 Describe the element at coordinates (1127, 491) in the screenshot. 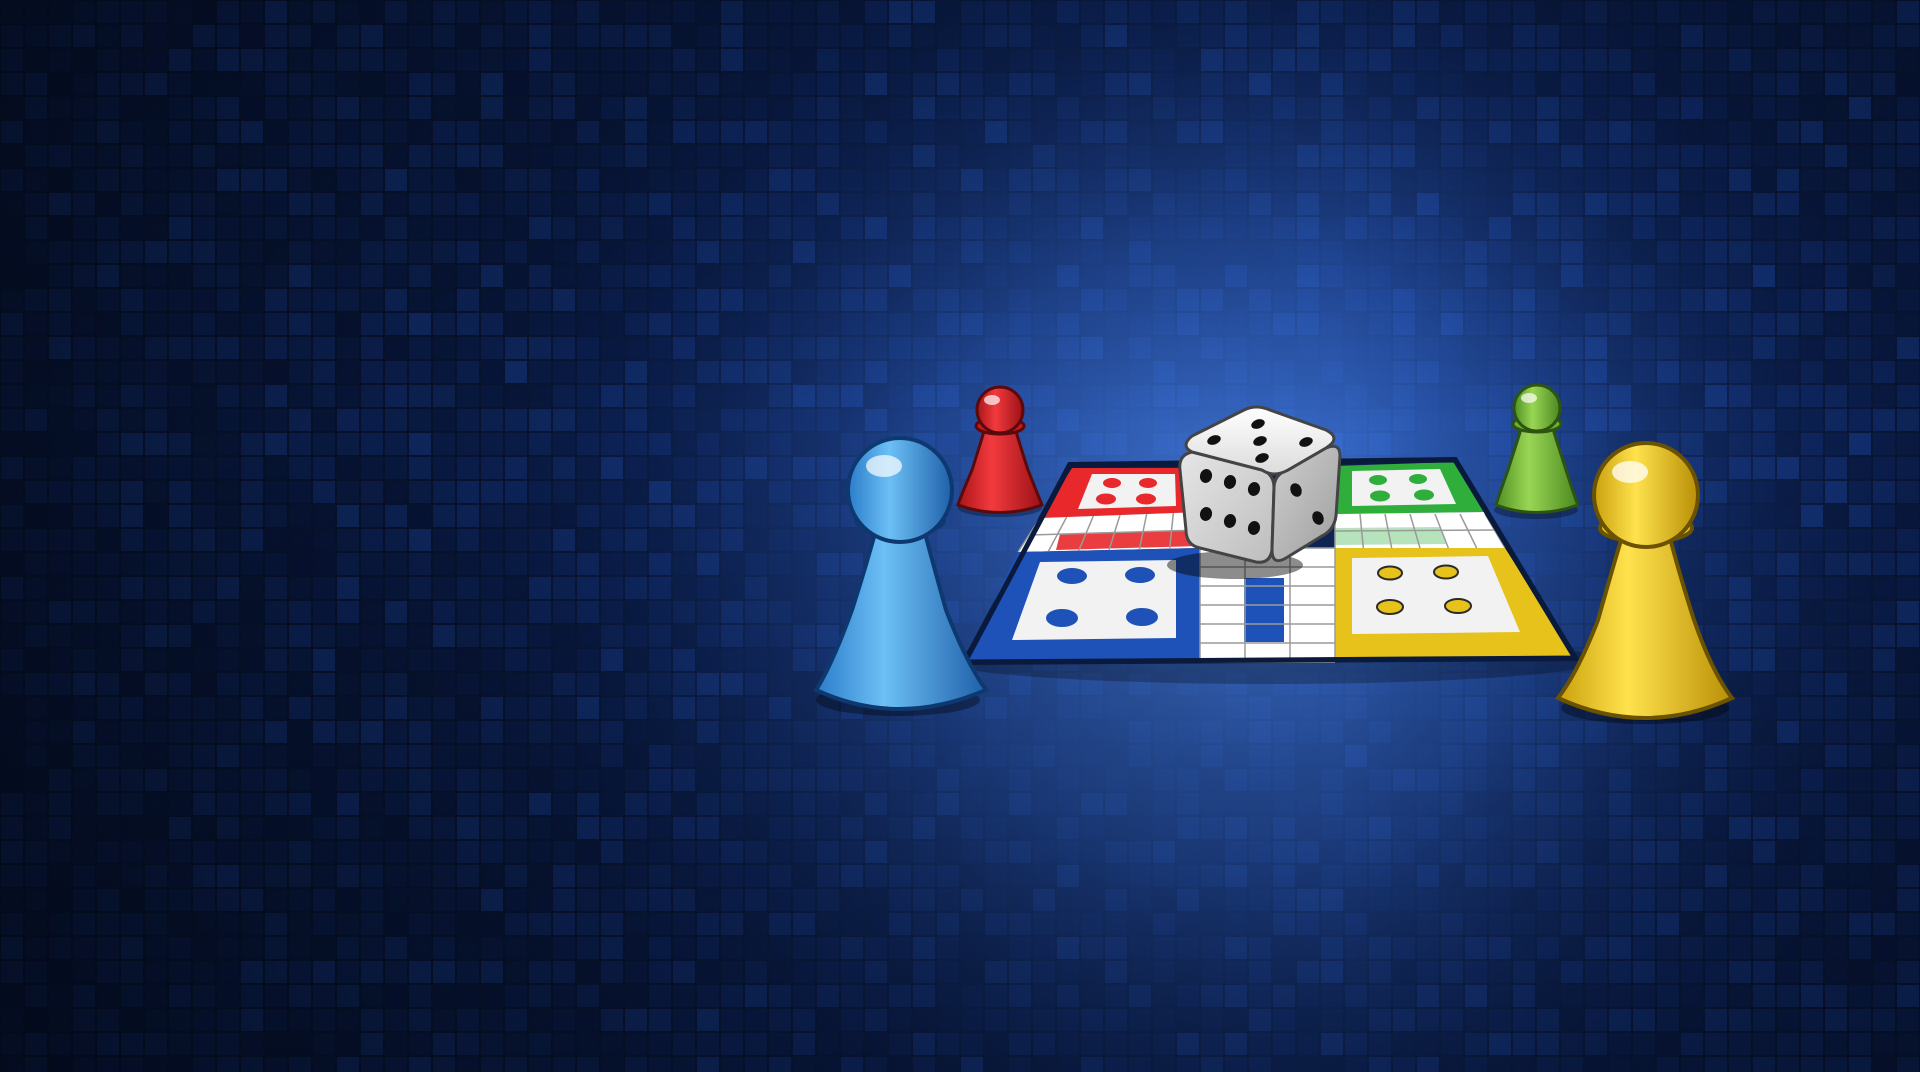

I see `board-home-red` at that location.